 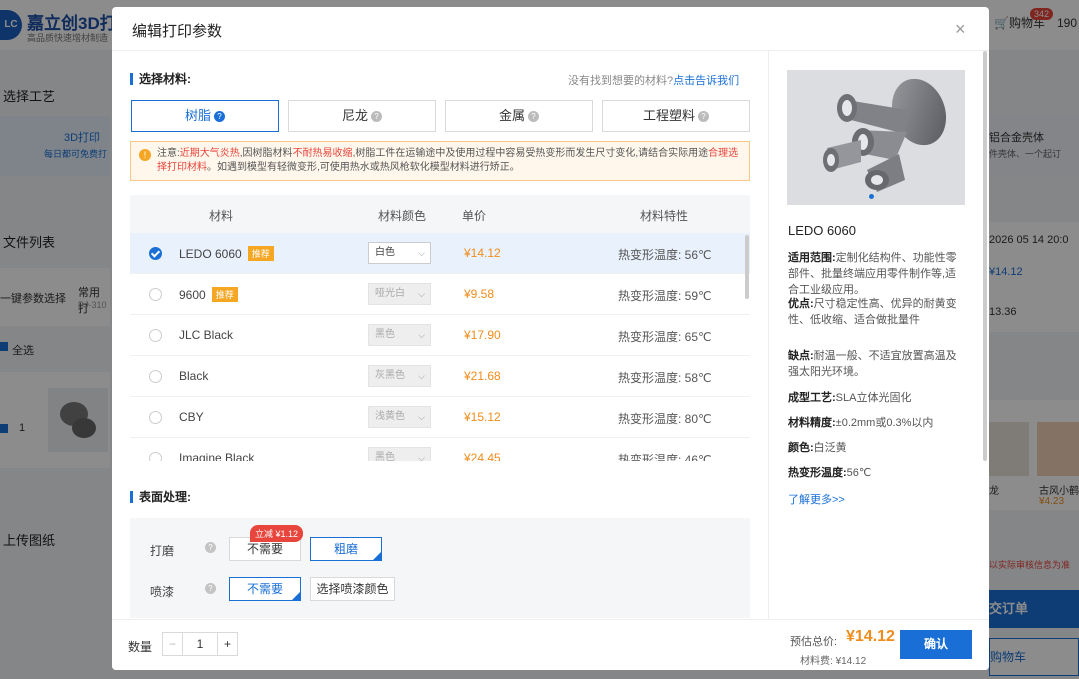 What do you see at coordinates (870, 636) in the screenshot?
I see `estimated-total-value: ¥14.12` at bounding box center [870, 636].